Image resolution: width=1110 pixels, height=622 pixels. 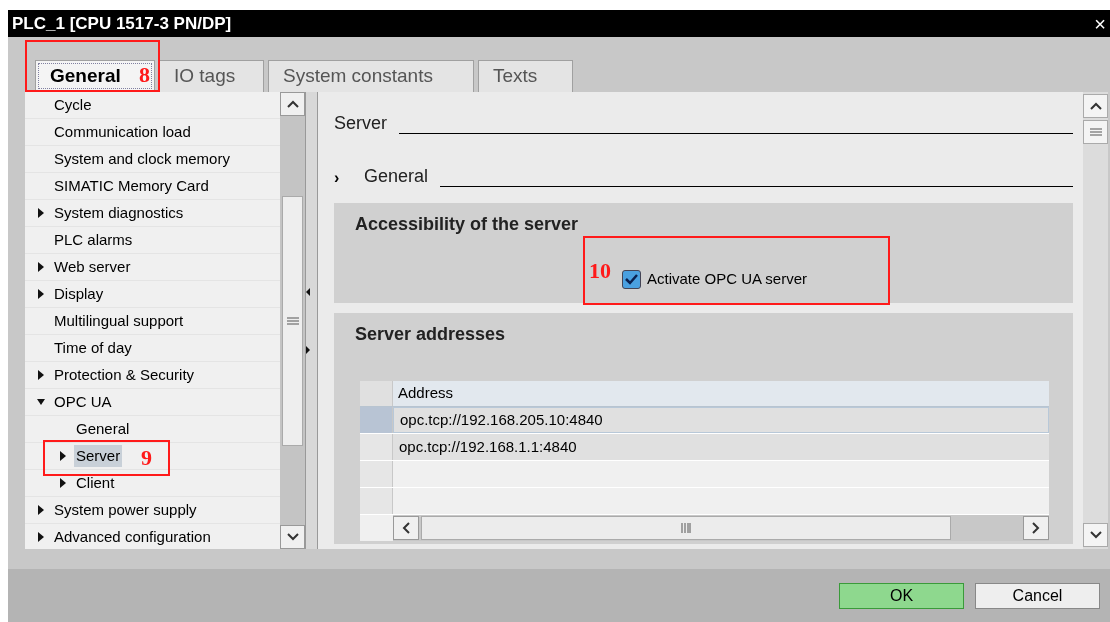 I want to click on horizontal-scrollbar, so click(x=721, y=528).